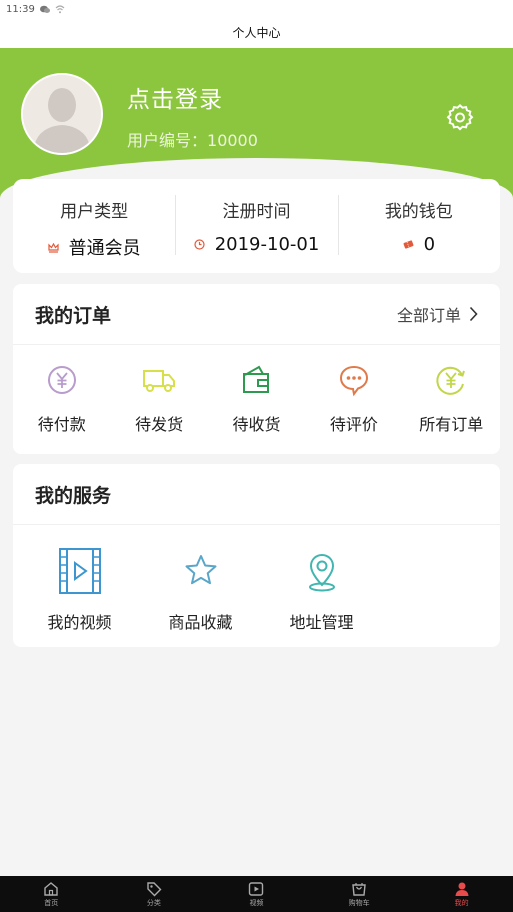 This screenshot has width=513, height=912. I want to click on login-button: 点击登录, so click(175, 97).